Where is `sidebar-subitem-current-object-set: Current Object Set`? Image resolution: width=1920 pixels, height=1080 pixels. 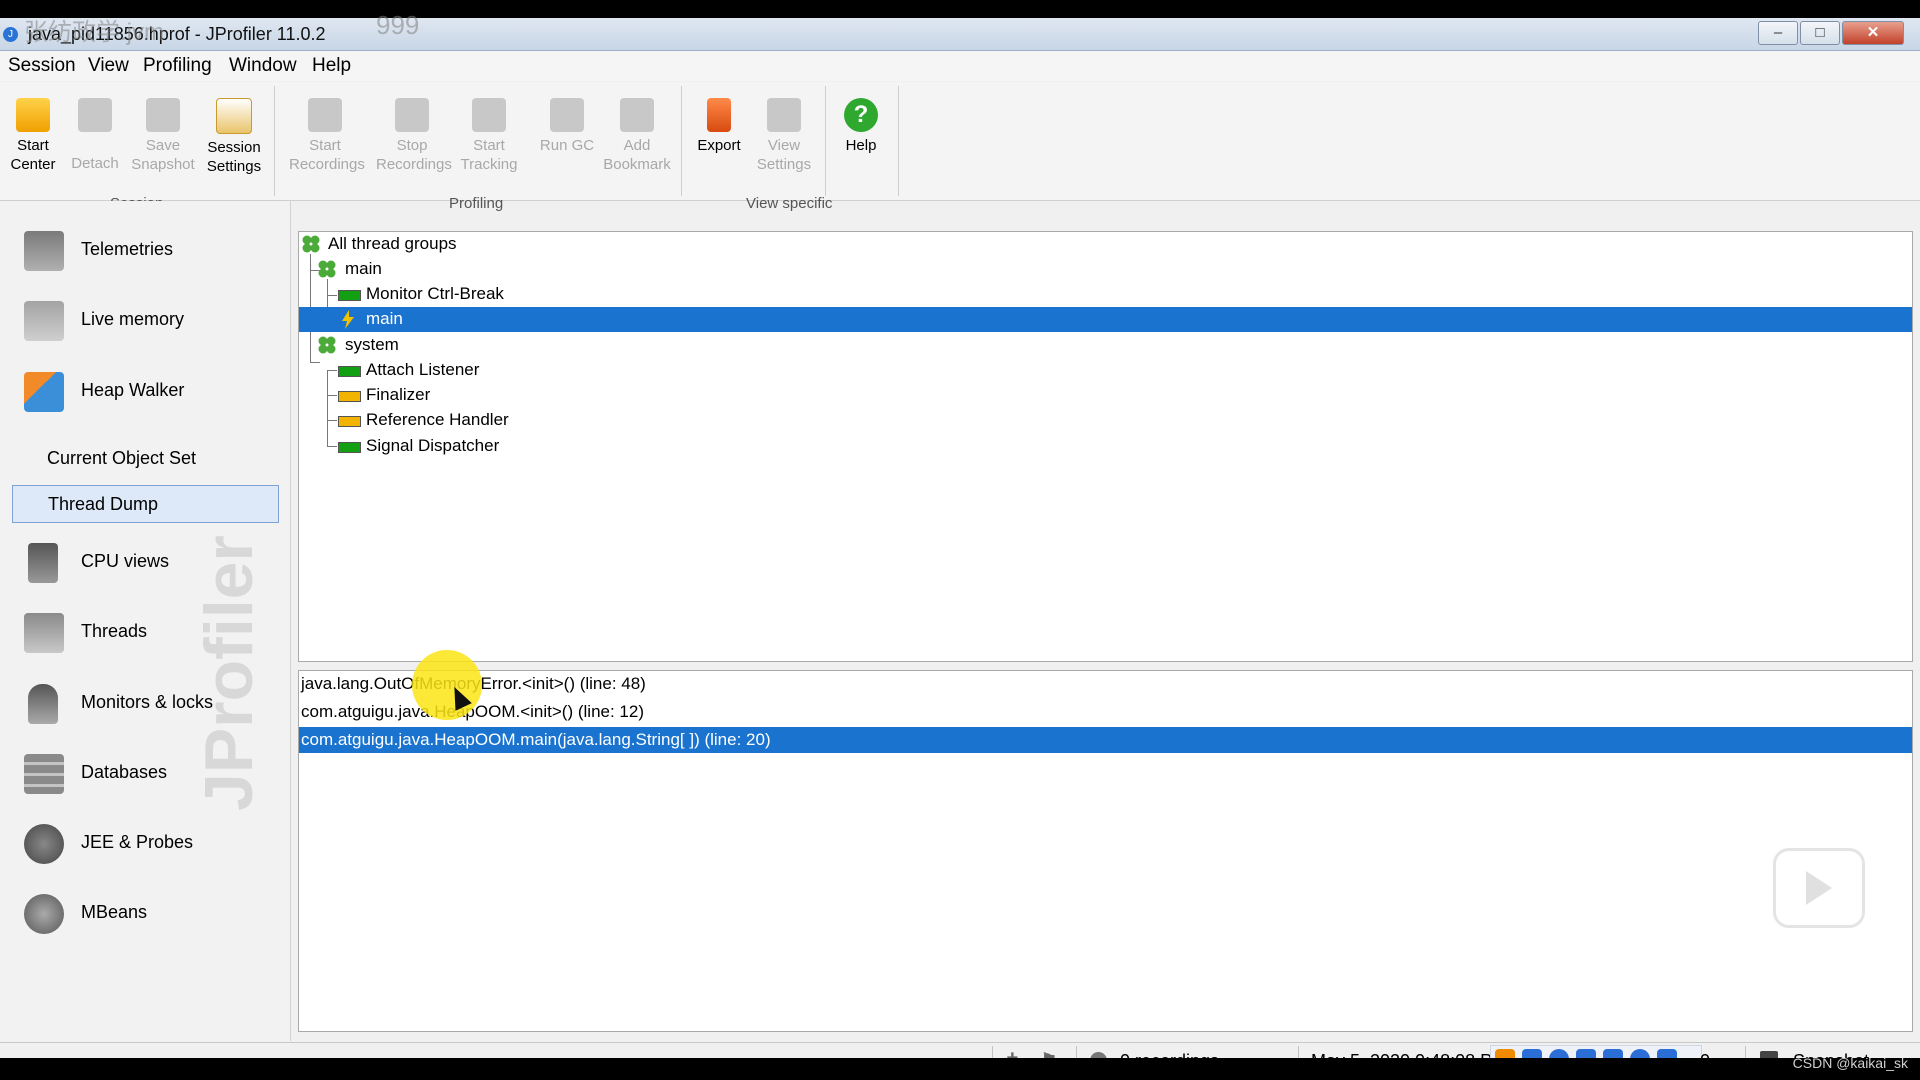
sidebar-subitem-current-object-set: Current Object Set is located at coordinates (144, 458).